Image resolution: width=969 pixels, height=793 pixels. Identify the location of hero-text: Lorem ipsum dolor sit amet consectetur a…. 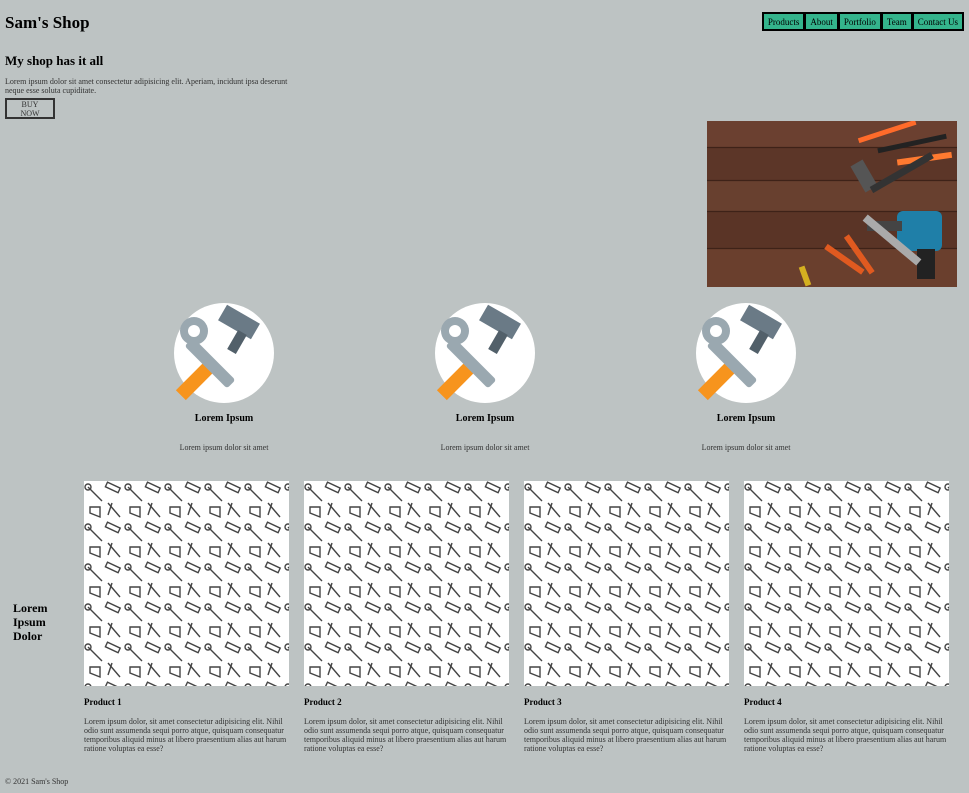
(146, 86).